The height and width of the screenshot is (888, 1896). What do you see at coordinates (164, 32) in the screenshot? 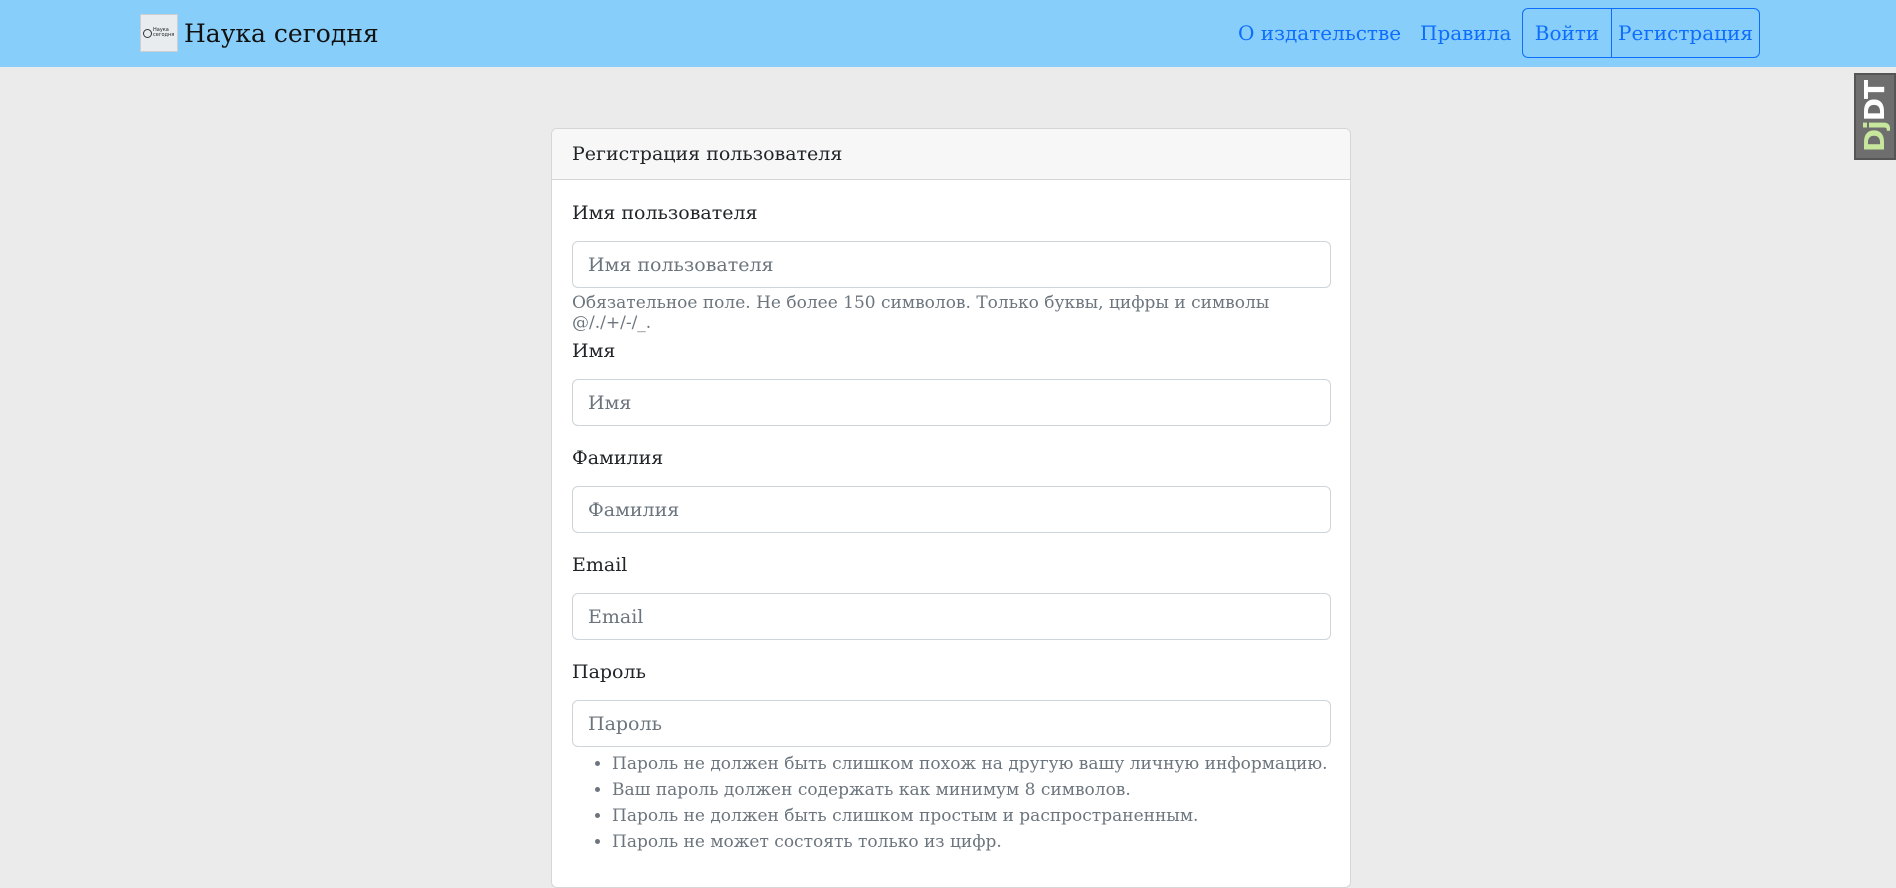
I see `brand-logo-text: Наука сегодня` at bounding box center [164, 32].